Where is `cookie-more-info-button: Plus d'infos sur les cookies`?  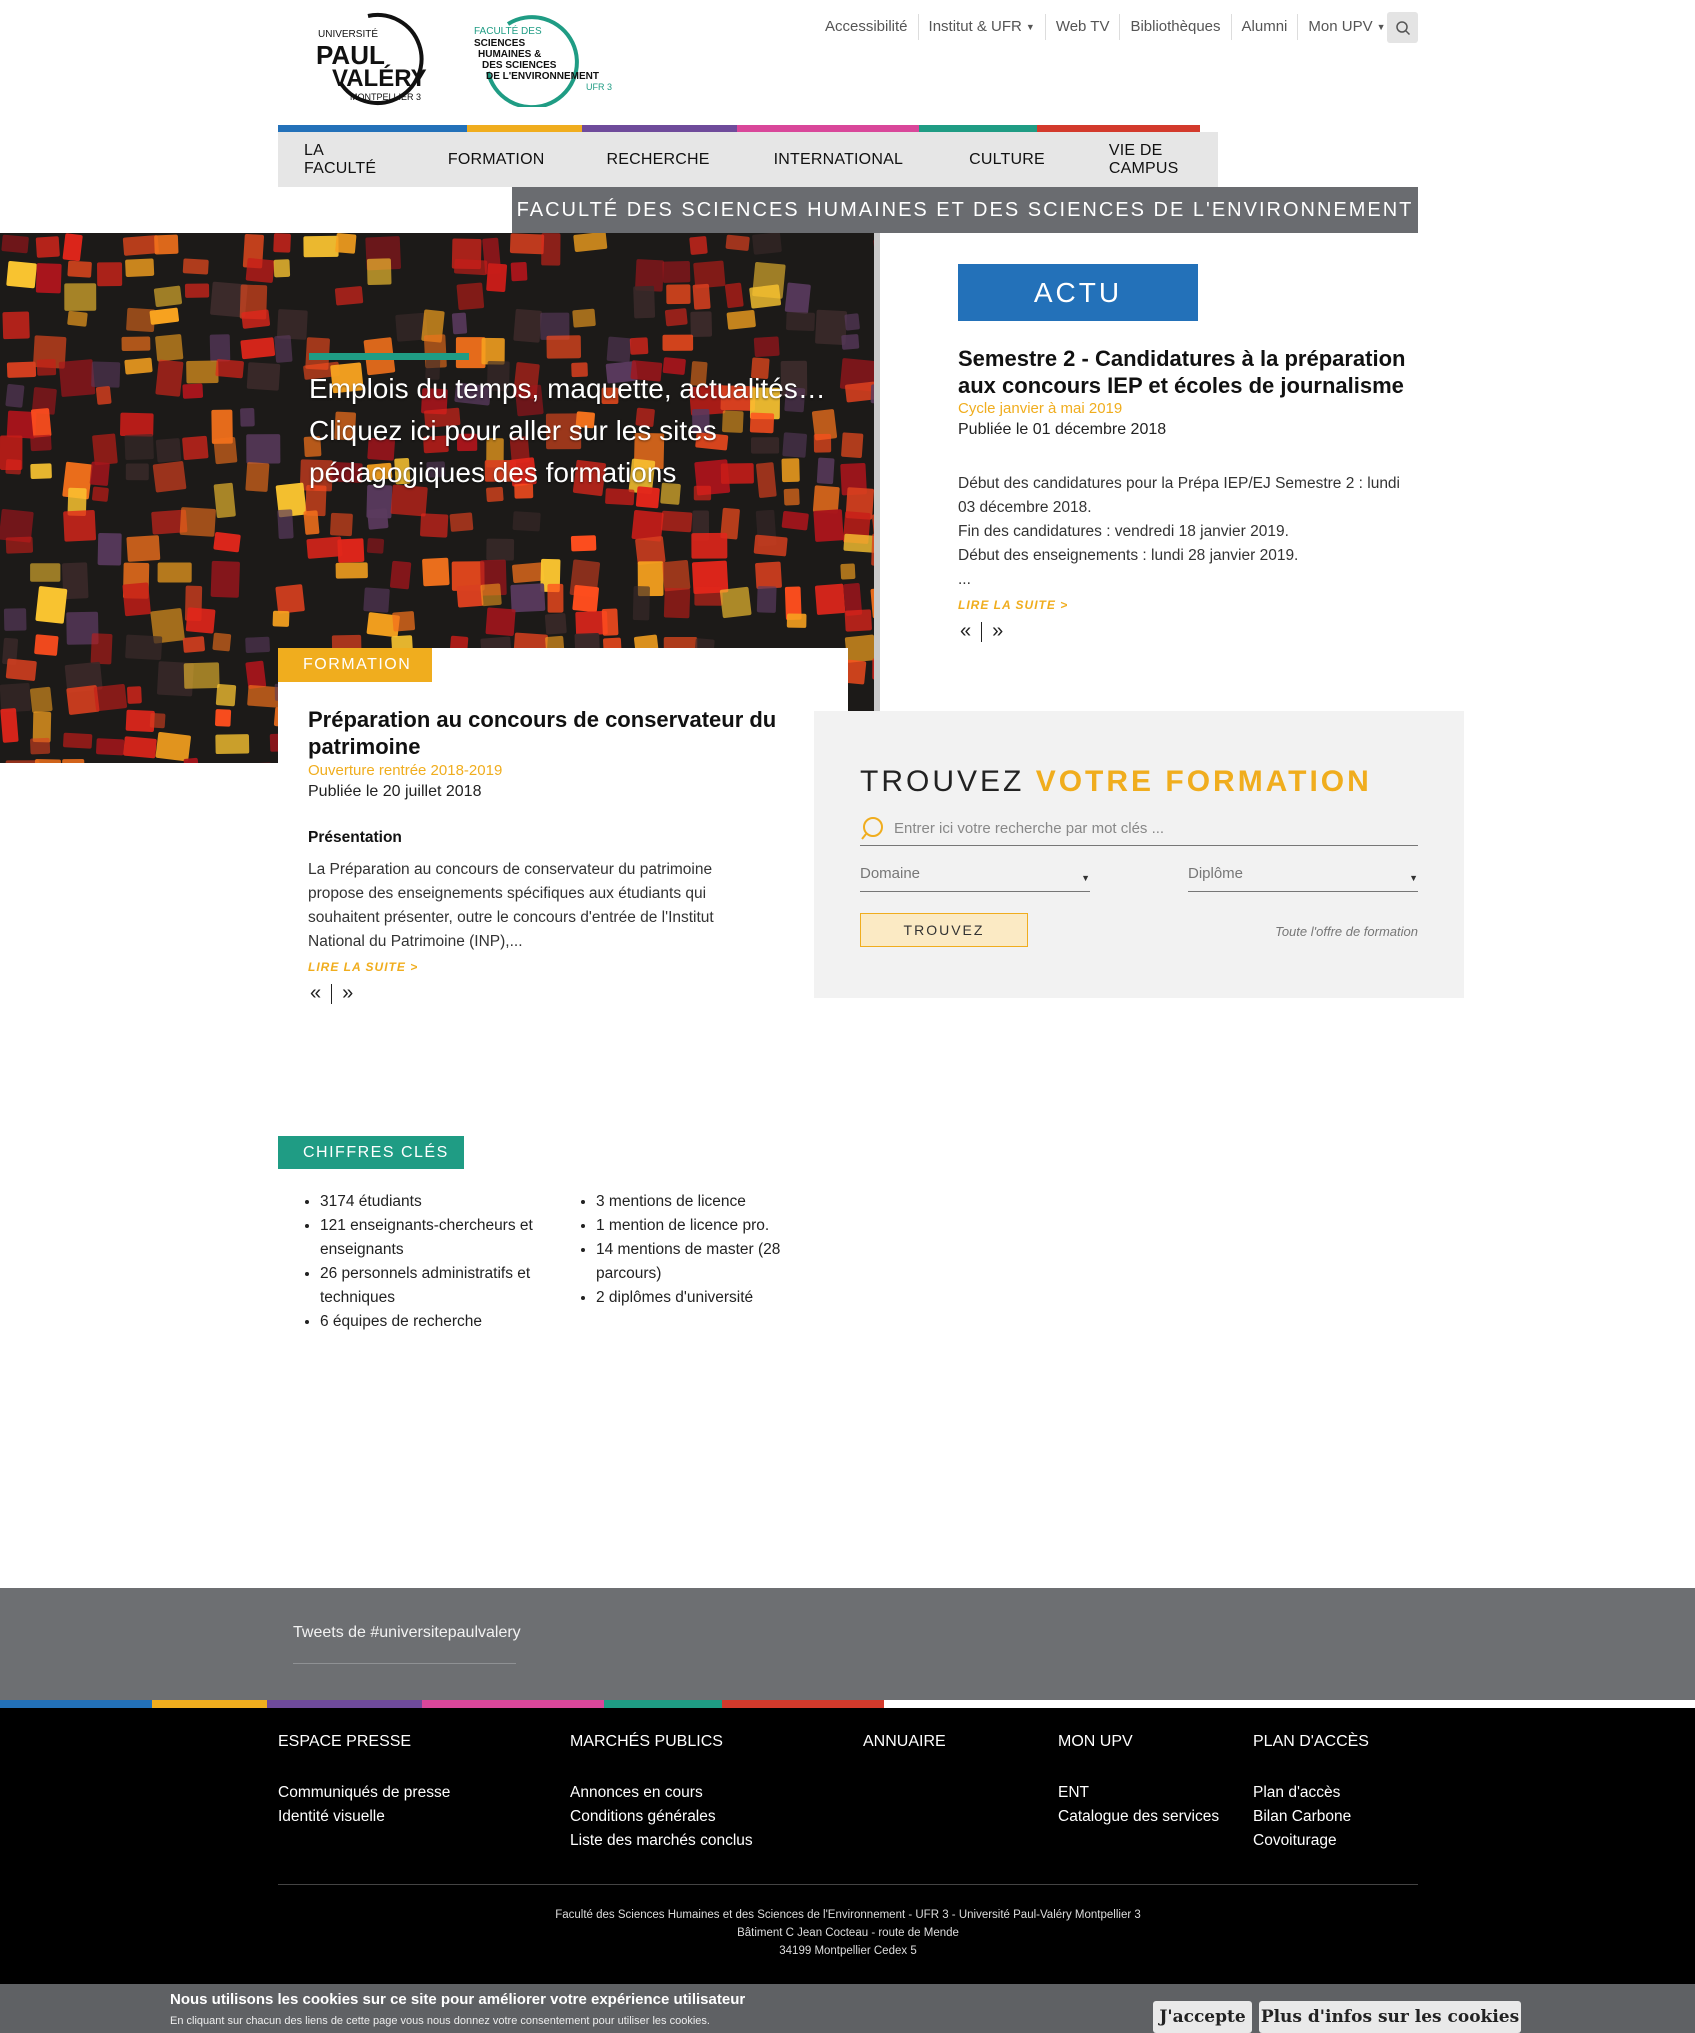
cookie-more-info-button: Plus d'infos sur les cookies is located at coordinates (1390, 2017).